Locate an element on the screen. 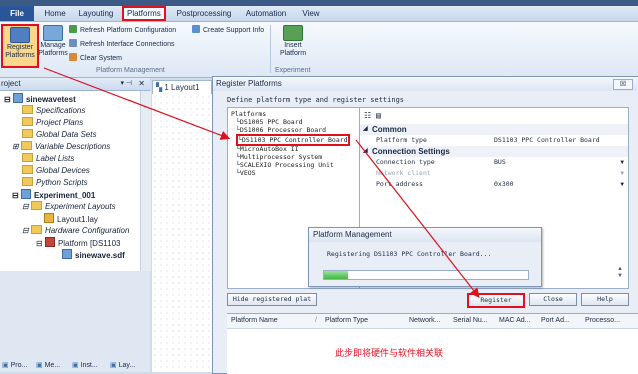 The image size is (638, 374). tree-label: Layout1.lay is located at coordinates (77, 219).